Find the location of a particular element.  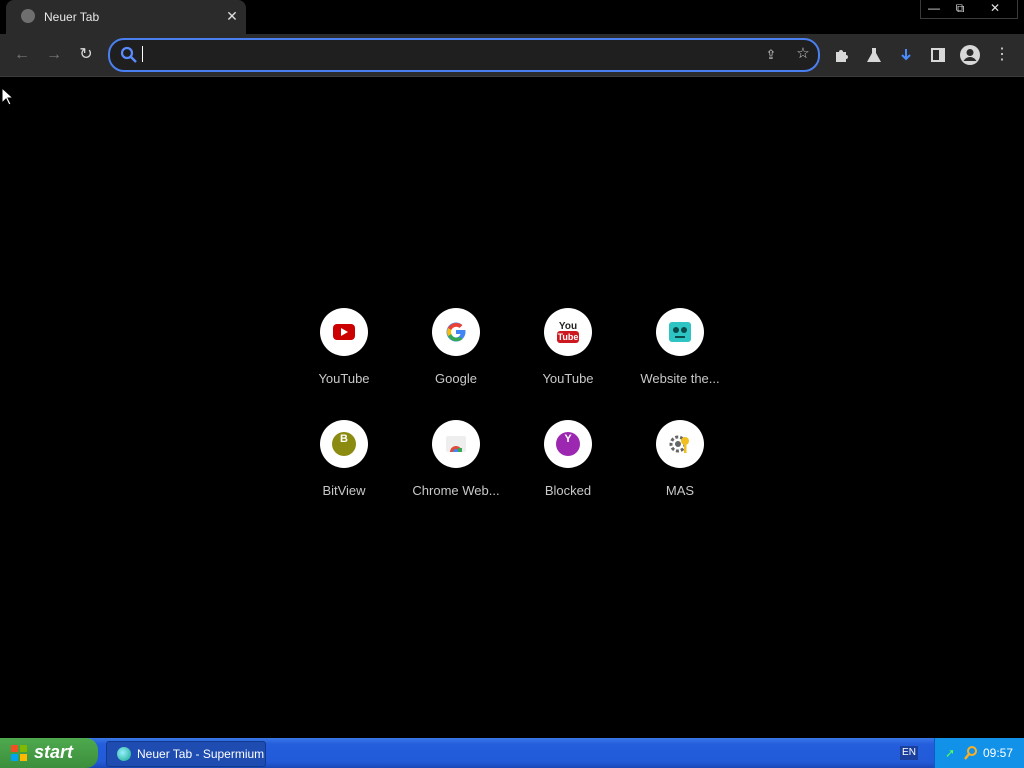

windows-logo-icon is located at coordinates (19, 753).